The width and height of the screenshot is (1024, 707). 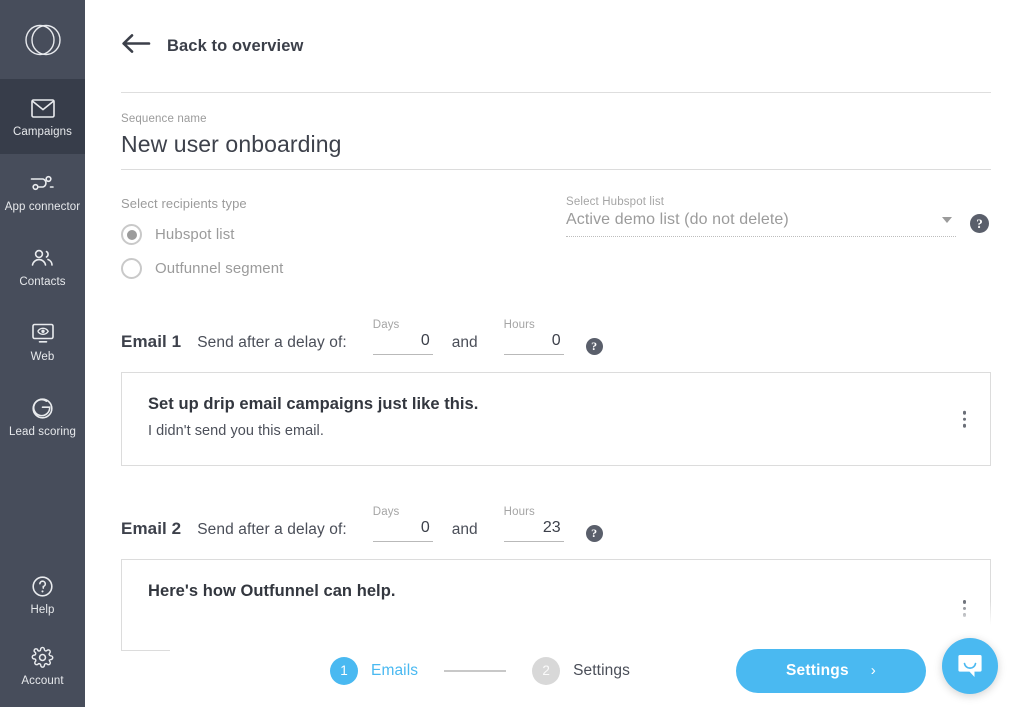 I want to click on sidebar-item-app-connector: App connector, so click(x=42, y=191).